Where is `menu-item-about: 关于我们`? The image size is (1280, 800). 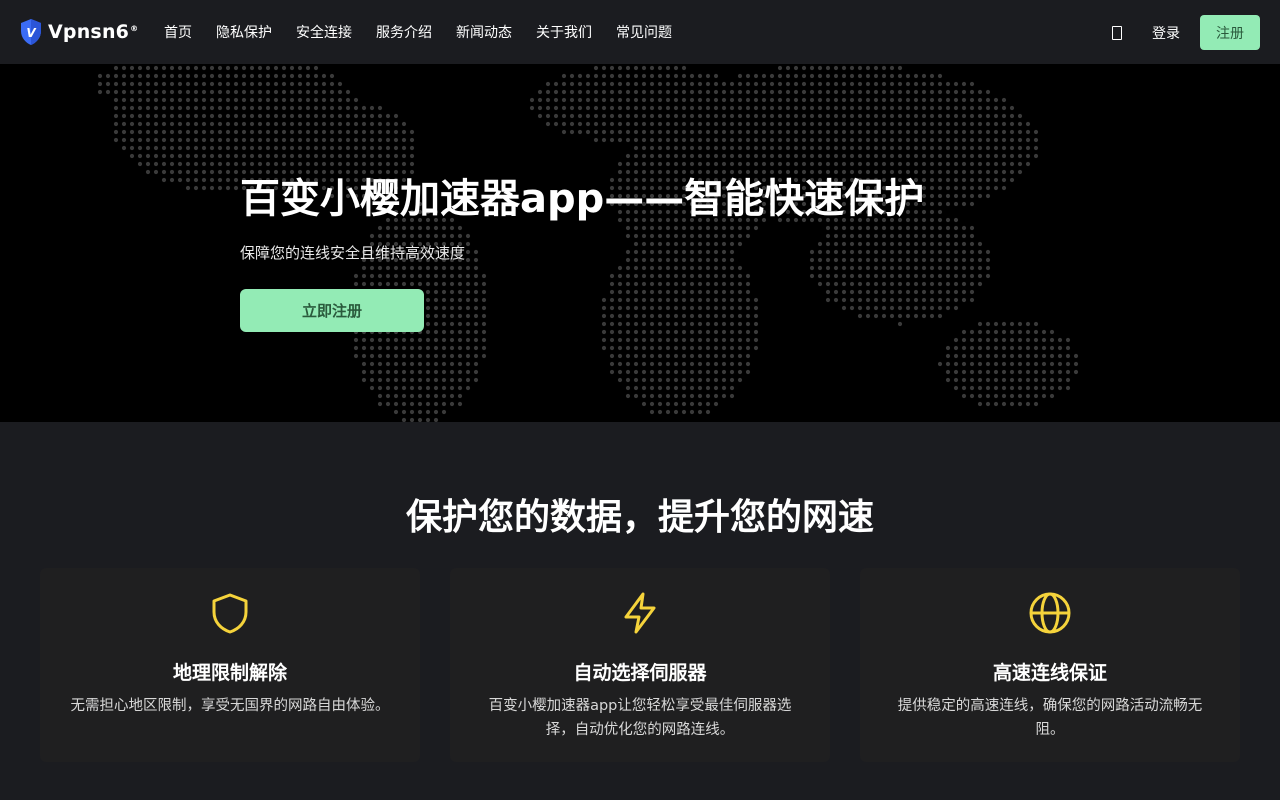 menu-item-about: 关于我们 is located at coordinates (564, 32).